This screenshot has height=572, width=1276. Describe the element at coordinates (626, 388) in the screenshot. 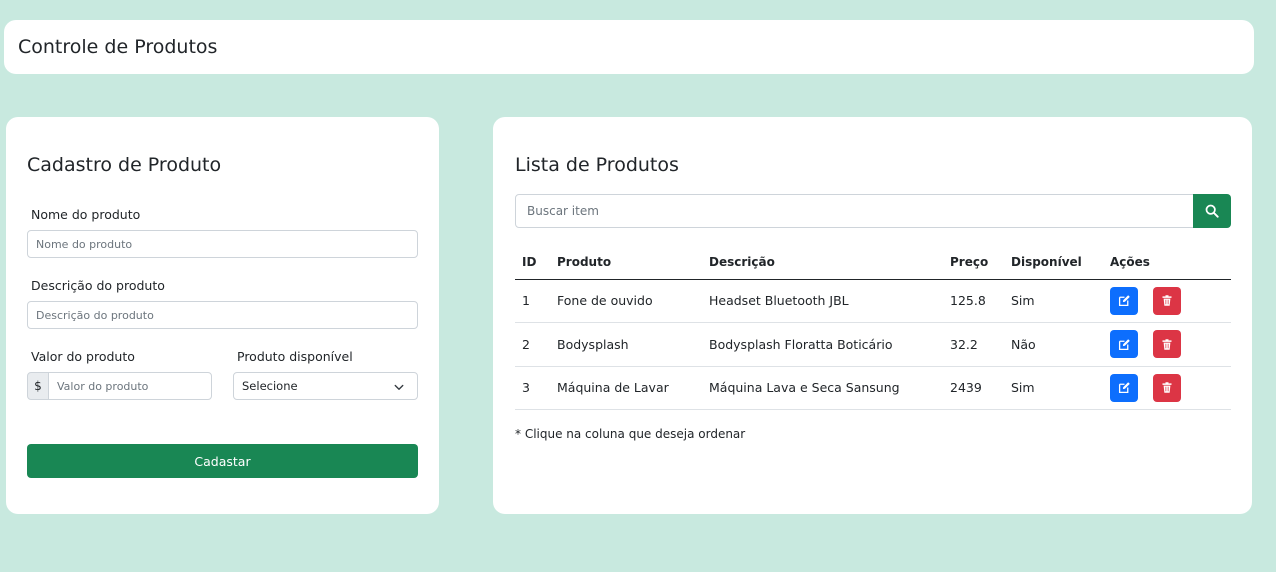

I see `cell-product: Máquina de Lavar` at that location.